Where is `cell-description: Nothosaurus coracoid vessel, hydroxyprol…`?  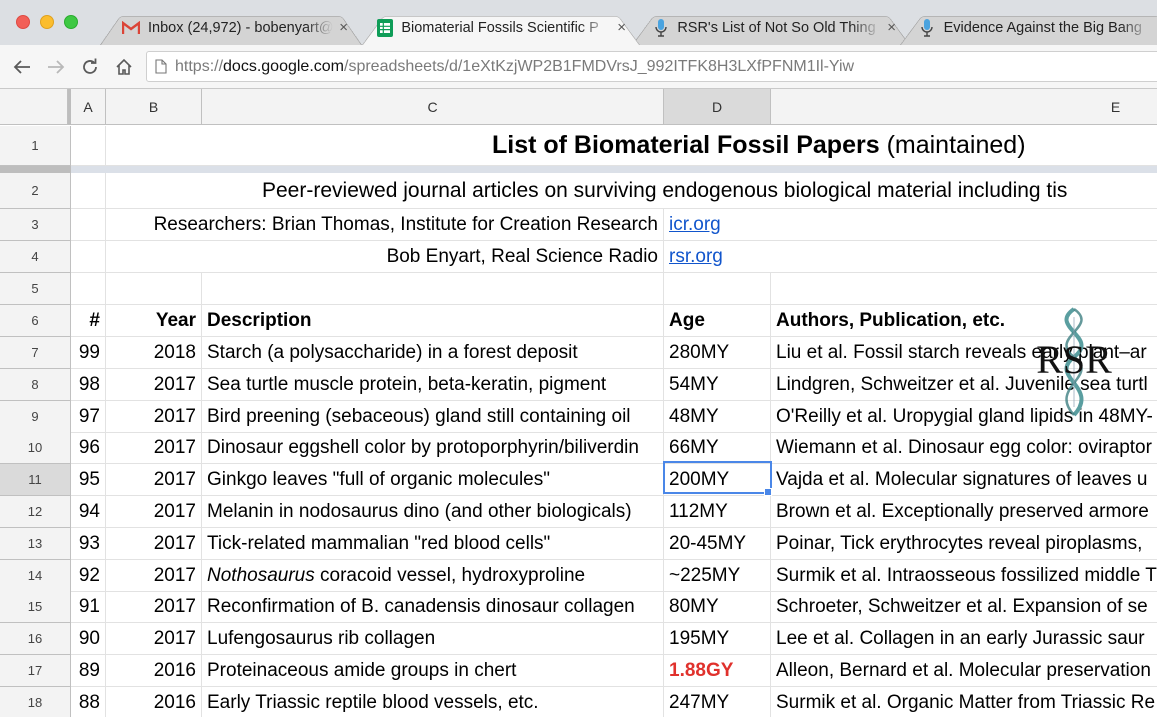
cell-description: Nothosaurus coracoid vessel, hydroxyprol… is located at coordinates (433, 576).